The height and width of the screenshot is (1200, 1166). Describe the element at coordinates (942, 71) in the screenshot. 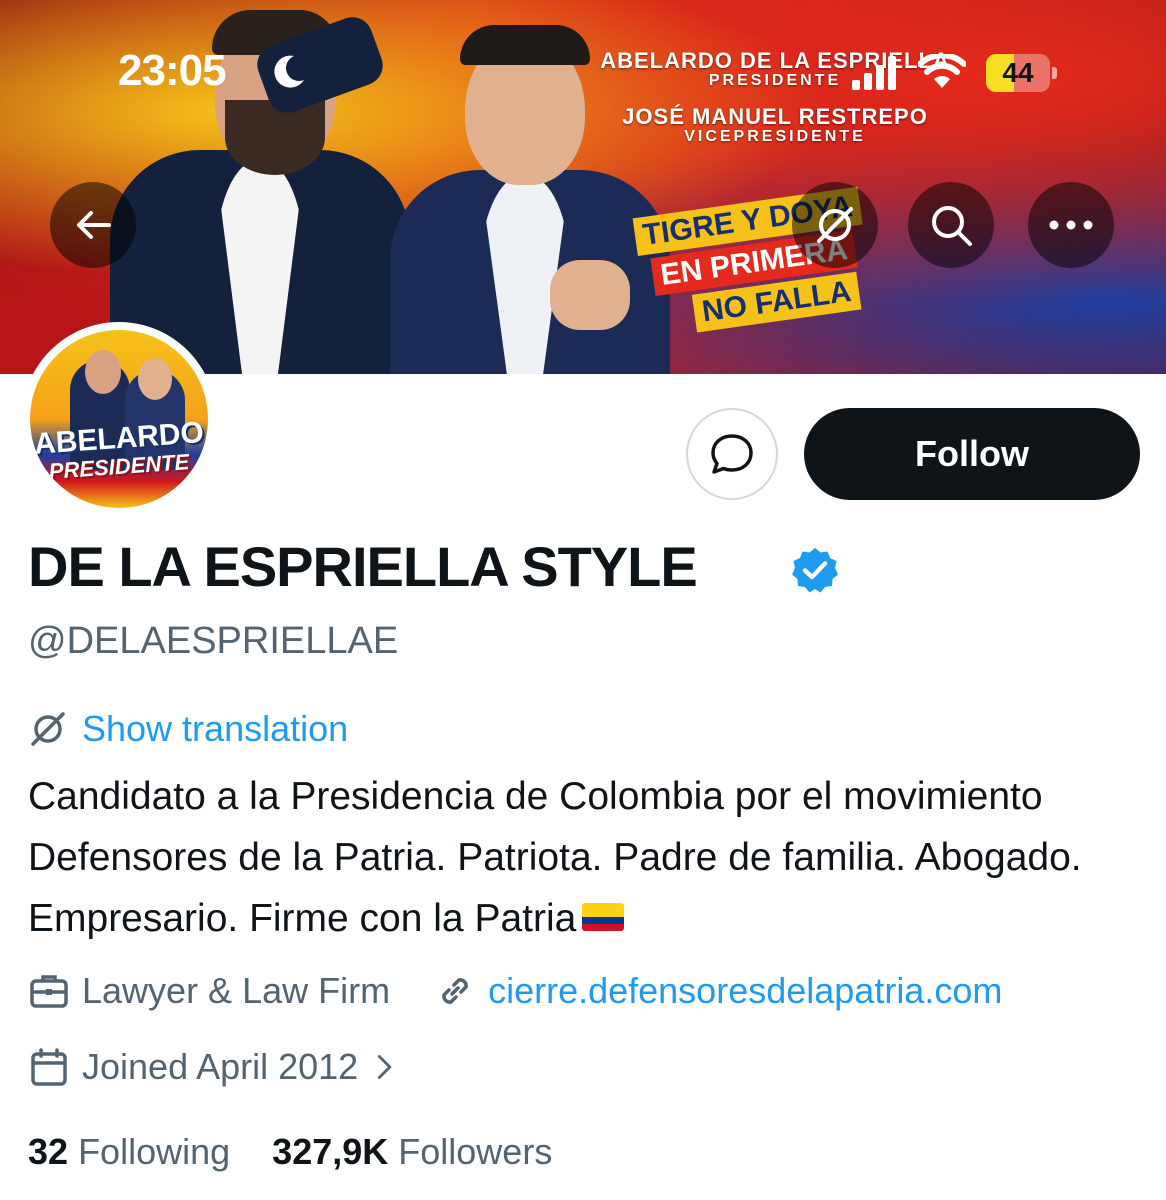

I see `wifi-icon` at that location.